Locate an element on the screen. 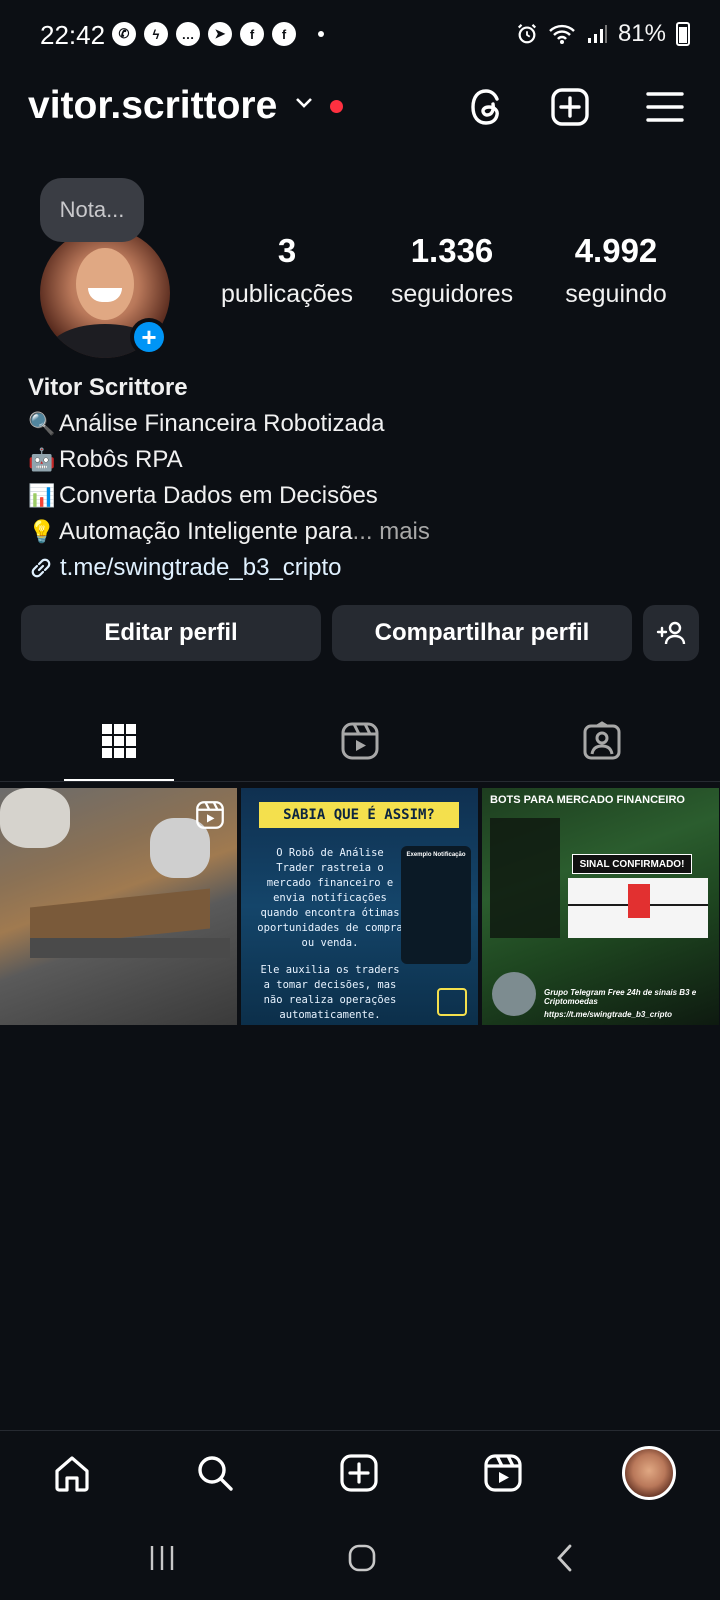  bio-more-link: ... mais is located at coordinates (391, 532).